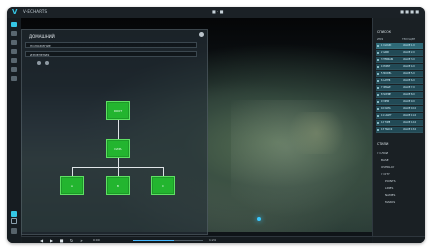  What do you see at coordinates (387, 129) in the screenshot?
I see `row-id: 13 TRACK` at bounding box center [387, 129].